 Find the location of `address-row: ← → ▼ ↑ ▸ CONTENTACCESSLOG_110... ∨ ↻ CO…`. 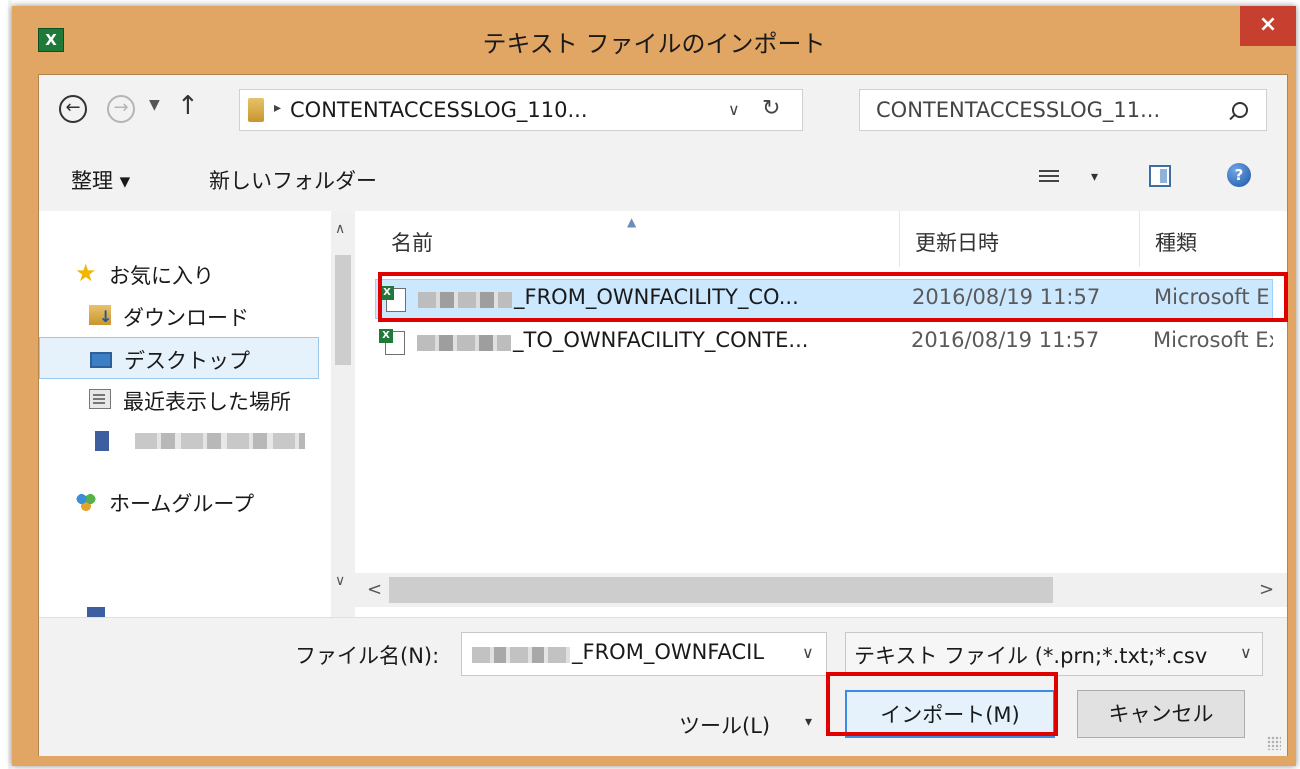

address-row: ← → ▼ ↑ ▸ CONTENTACCESSLOG_110... ∨ ↻ CO… is located at coordinates (663, 113).